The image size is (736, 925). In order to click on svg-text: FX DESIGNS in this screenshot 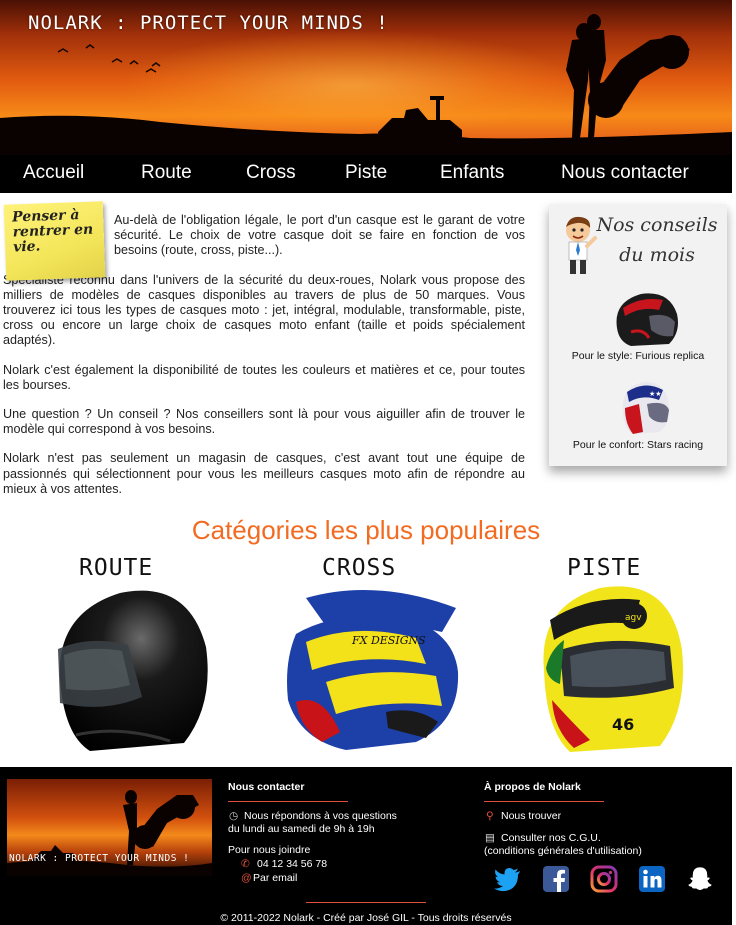, I will do `click(388, 640)`.